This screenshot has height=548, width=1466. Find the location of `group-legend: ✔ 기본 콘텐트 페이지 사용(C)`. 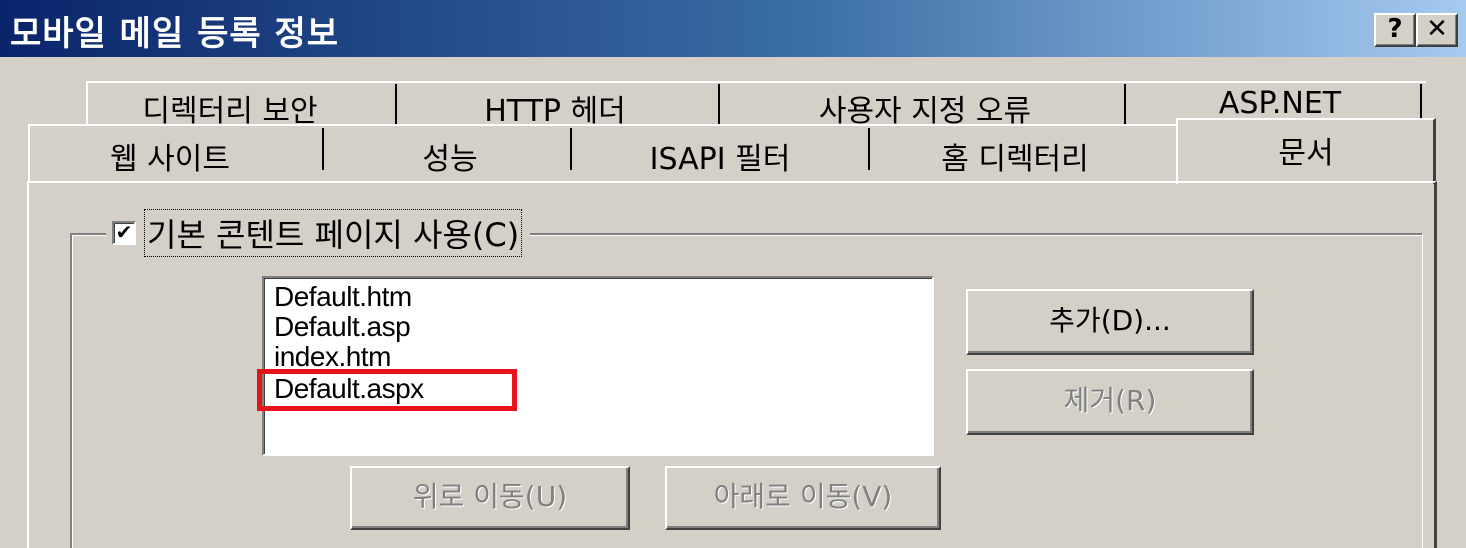

group-legend: ✔ 기본 콘텐트 페이지 사용(C) is located at coordinates (318, 233).